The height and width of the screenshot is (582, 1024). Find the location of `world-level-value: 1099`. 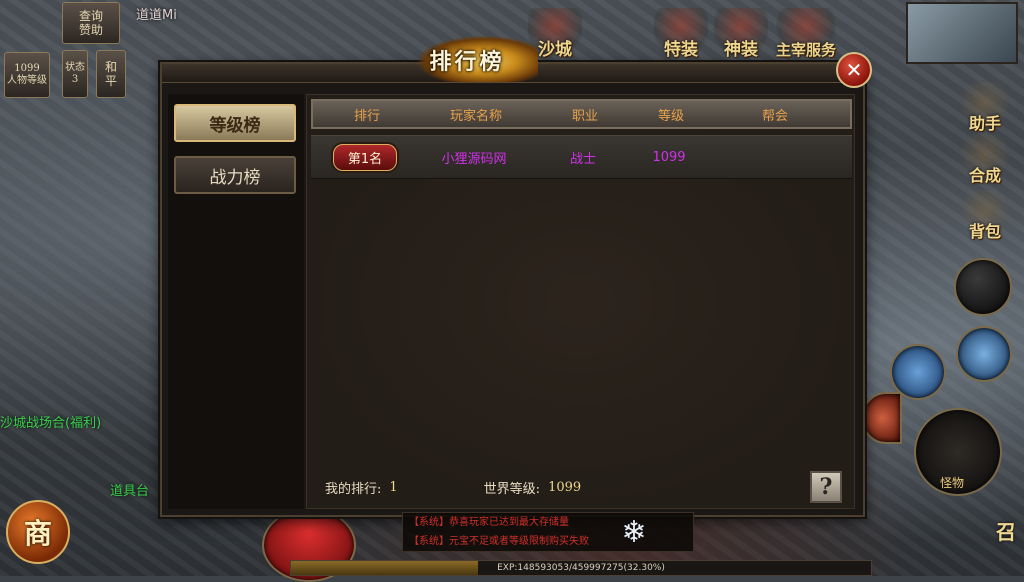

world-level-value: 1099 is located at coordinates (565, 487).